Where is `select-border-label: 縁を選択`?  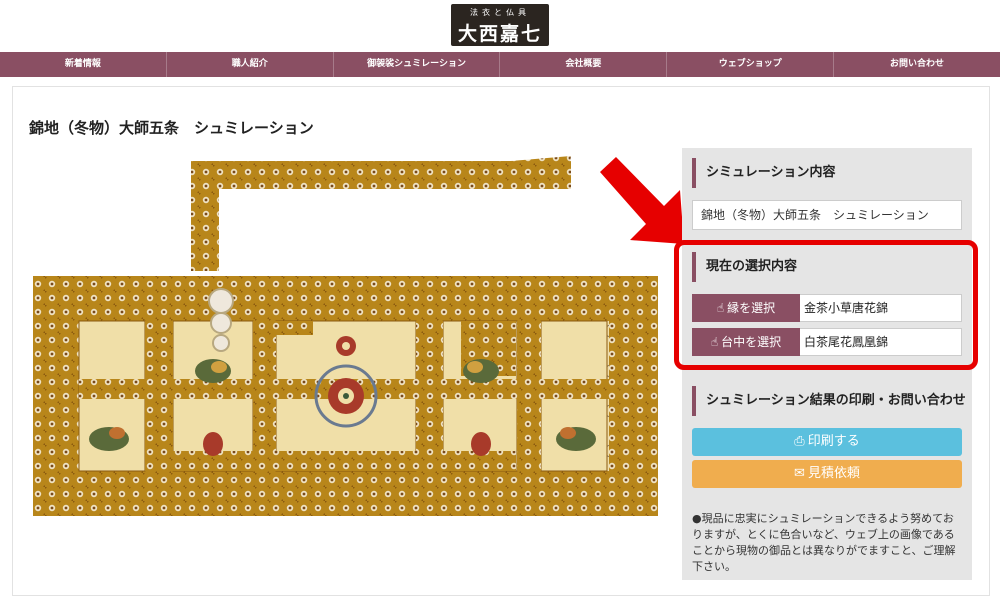 select-border-label: 縁を選択 is located at coordinates (751, 308).